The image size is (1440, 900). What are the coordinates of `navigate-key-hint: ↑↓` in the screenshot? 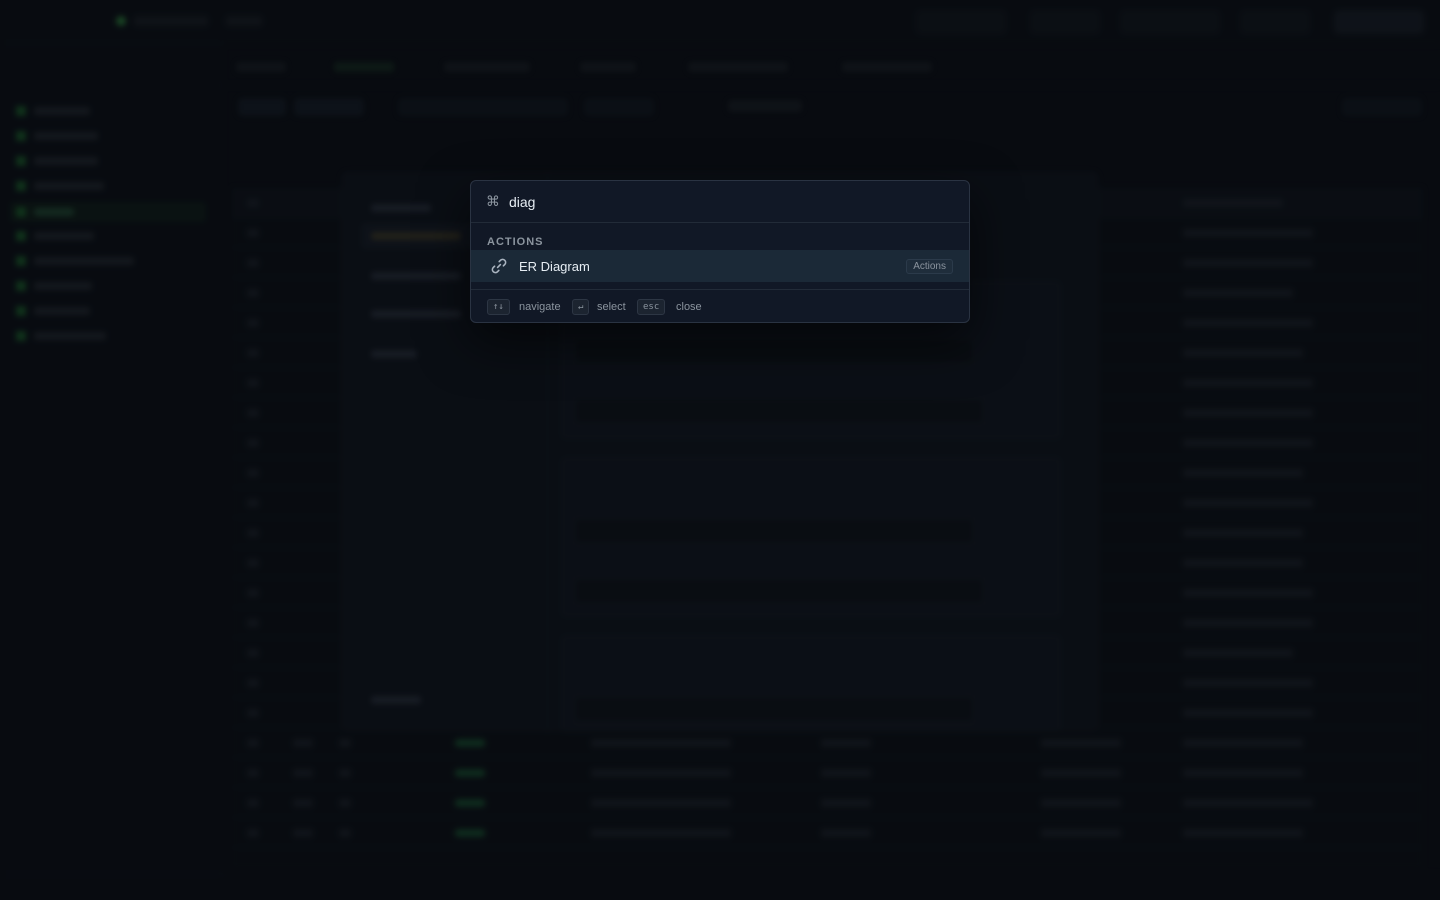 It's located at (498, 307).